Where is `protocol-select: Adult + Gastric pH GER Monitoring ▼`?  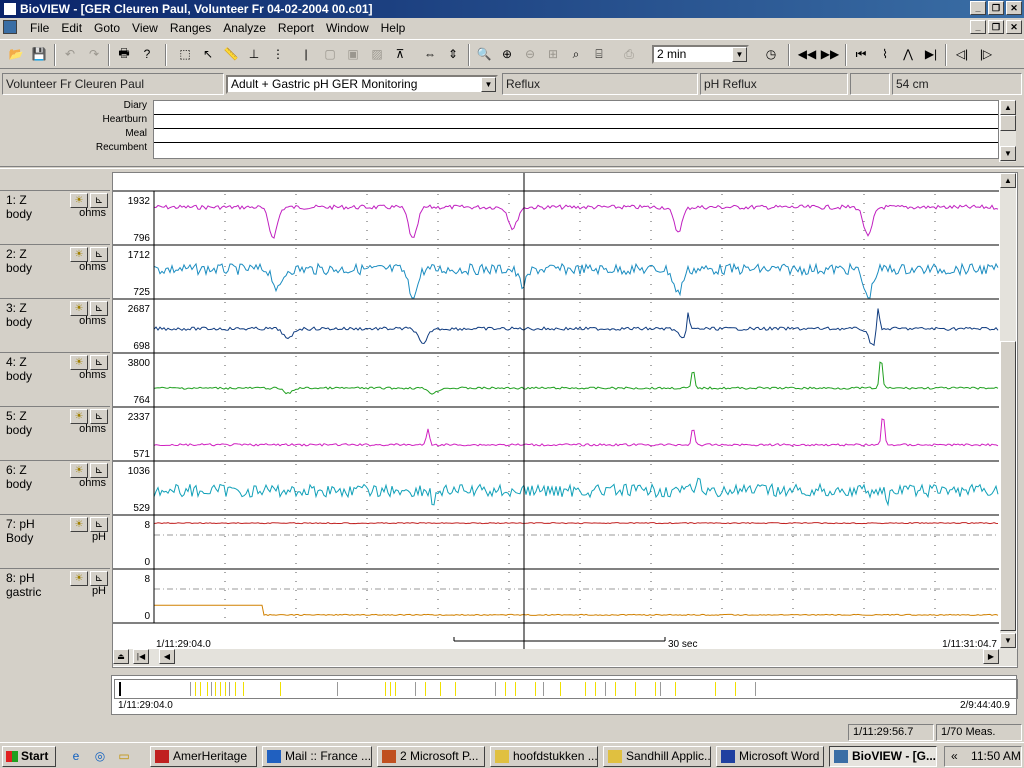 protocol-select: Adult + Gastric pH GER Monitoring ▼ is located at coordinates (362, 84).